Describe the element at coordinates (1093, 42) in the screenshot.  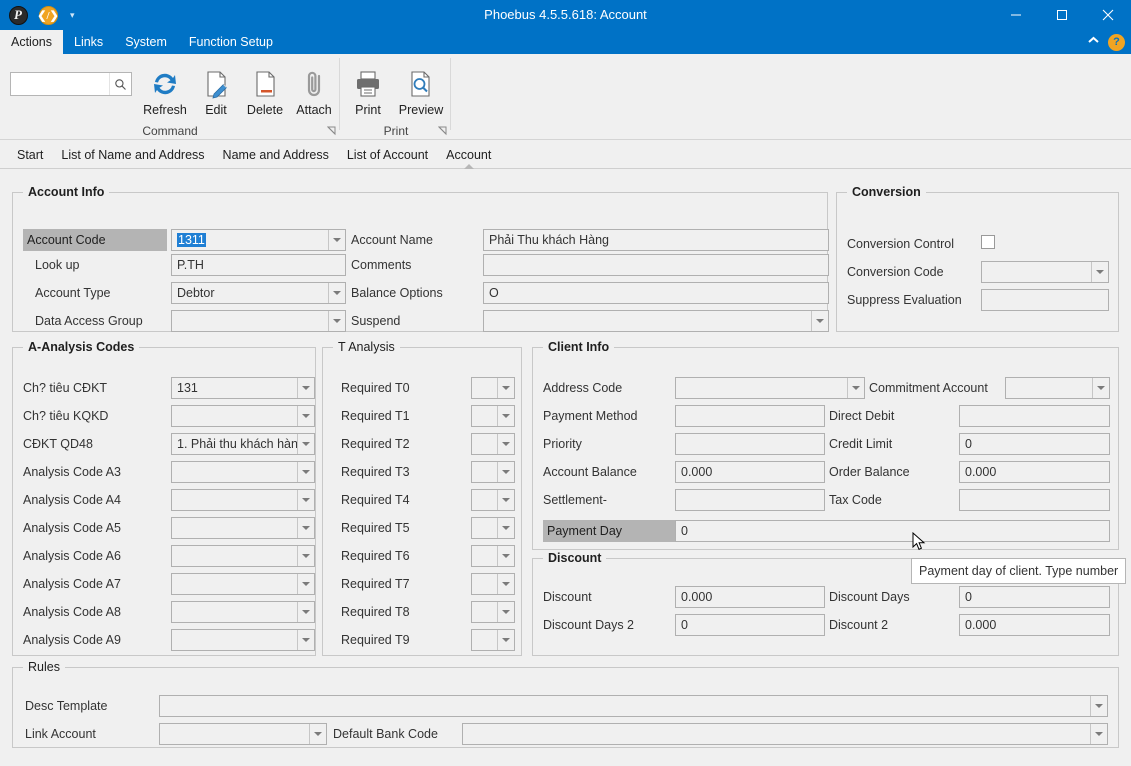
I see `collapse-ribbon-icon` at that location.